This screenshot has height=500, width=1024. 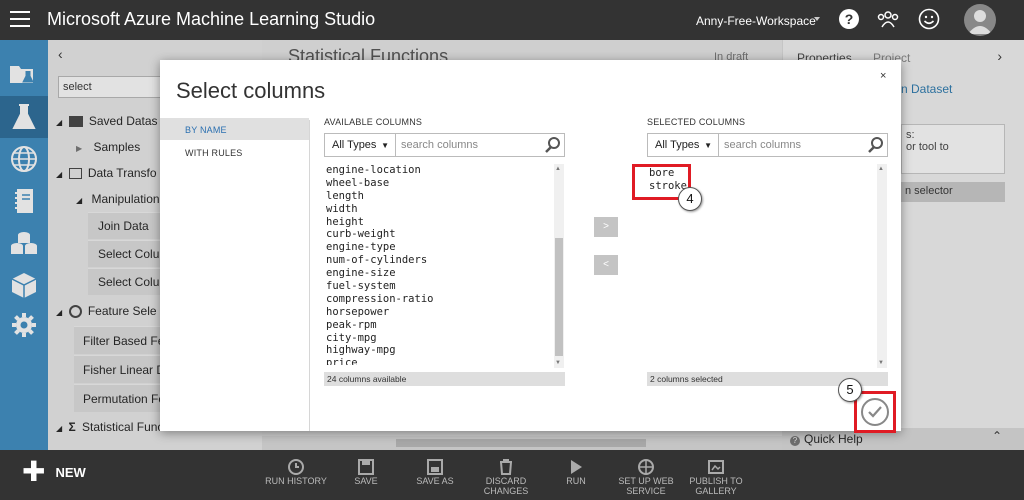 I want to click on available-list-scrollbar: ▲ ▼, so click(x=559, y=266).